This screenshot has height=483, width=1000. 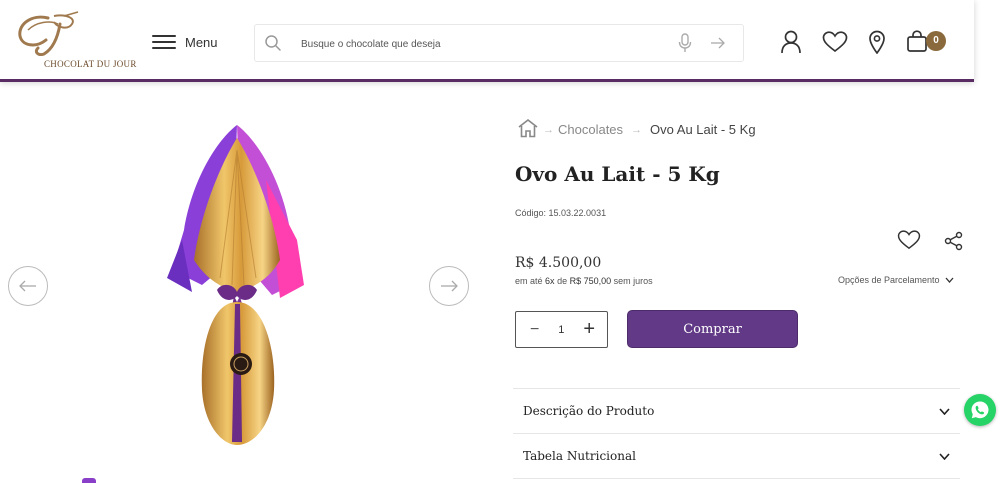 I want to click on installments-de: de, so click(x=562, y=281).